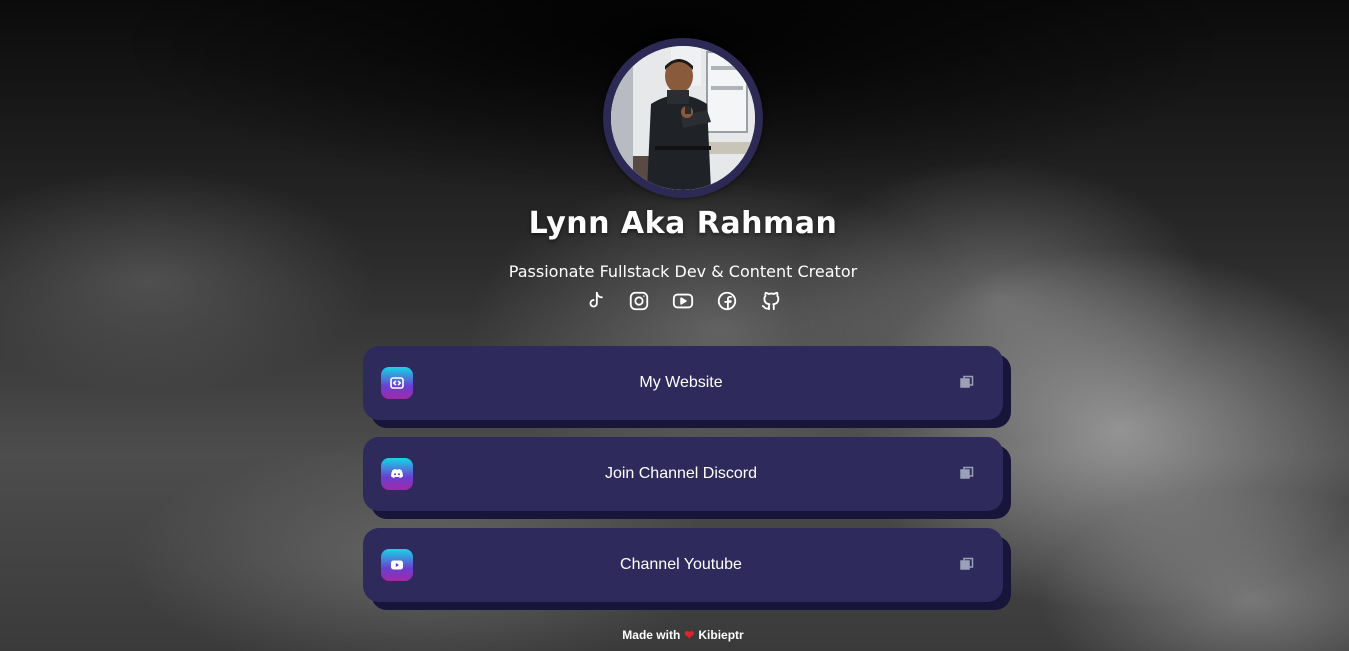 The image size is (1349, 651). Describe the element at coordinates (683, 301) in the screenshot. I see `youtube-icon` at that location.